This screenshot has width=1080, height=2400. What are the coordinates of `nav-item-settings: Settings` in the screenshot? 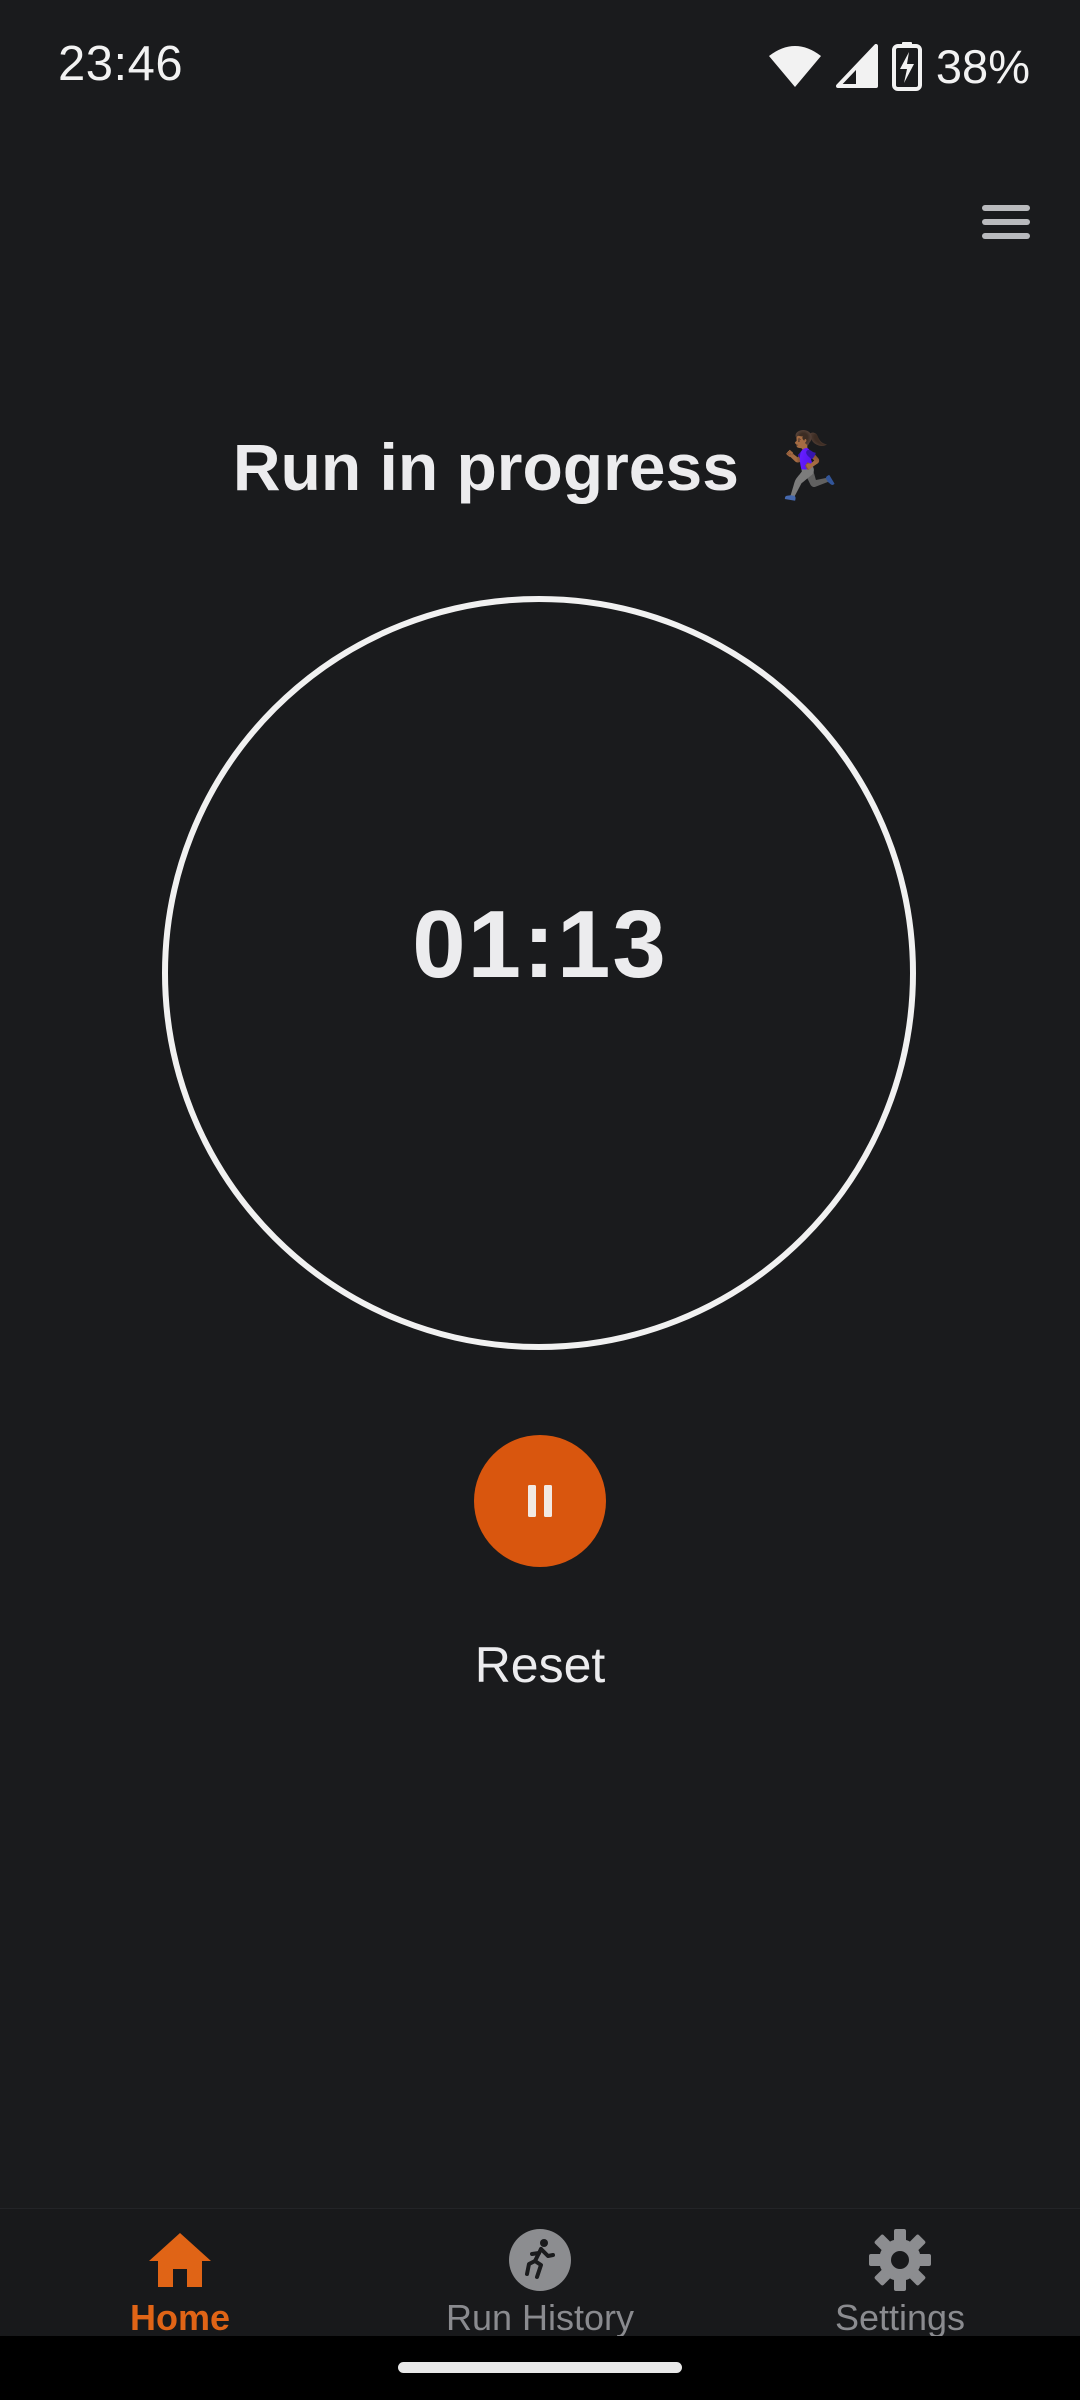 It's located at (900, 2281).